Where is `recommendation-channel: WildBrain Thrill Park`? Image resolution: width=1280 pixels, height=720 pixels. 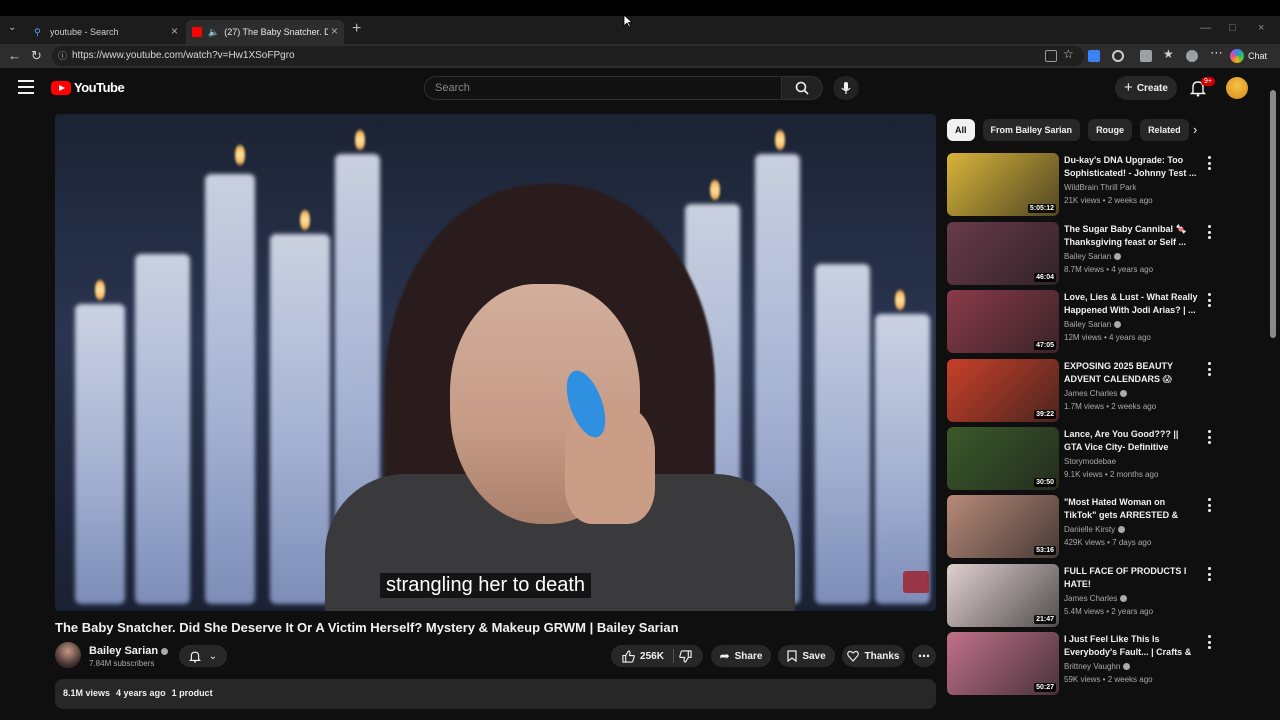
recommendation-channel: WildBrain Thrill Park is located at coordinates (1100, 187).